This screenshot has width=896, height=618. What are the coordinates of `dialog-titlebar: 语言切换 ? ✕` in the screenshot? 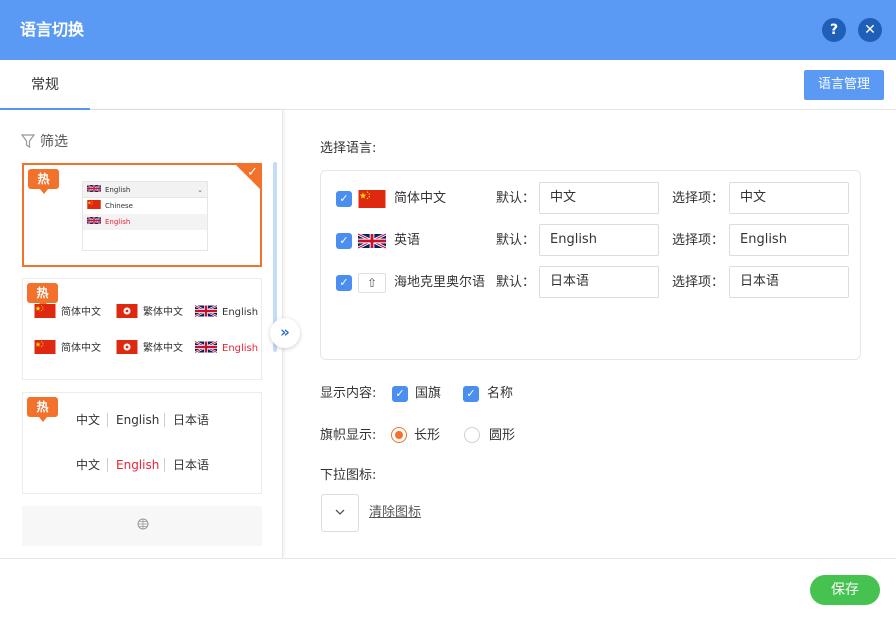 It's located at (448, 30).